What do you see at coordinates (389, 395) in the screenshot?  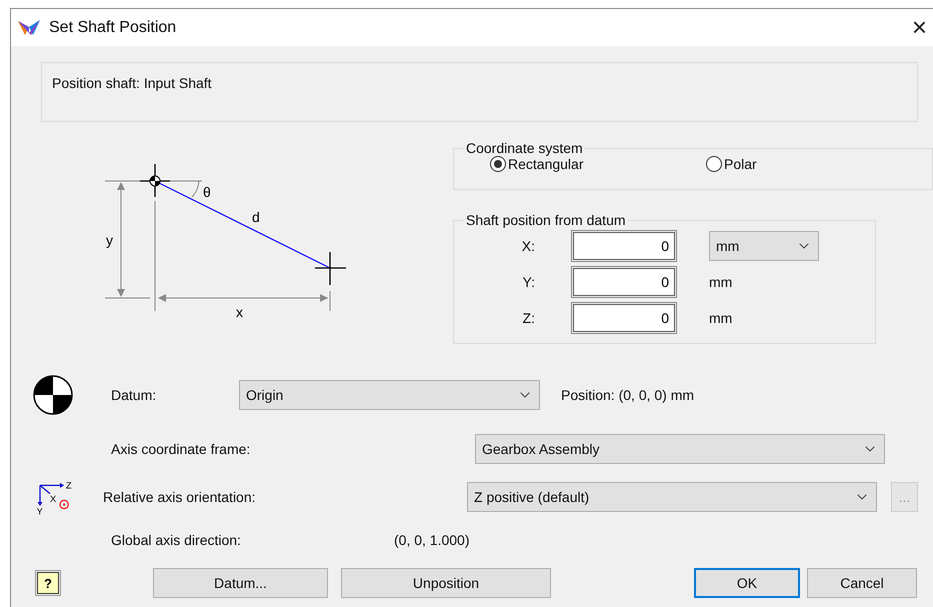 I see `datum-dropdown: Origin` at bounding box center [389, 395].